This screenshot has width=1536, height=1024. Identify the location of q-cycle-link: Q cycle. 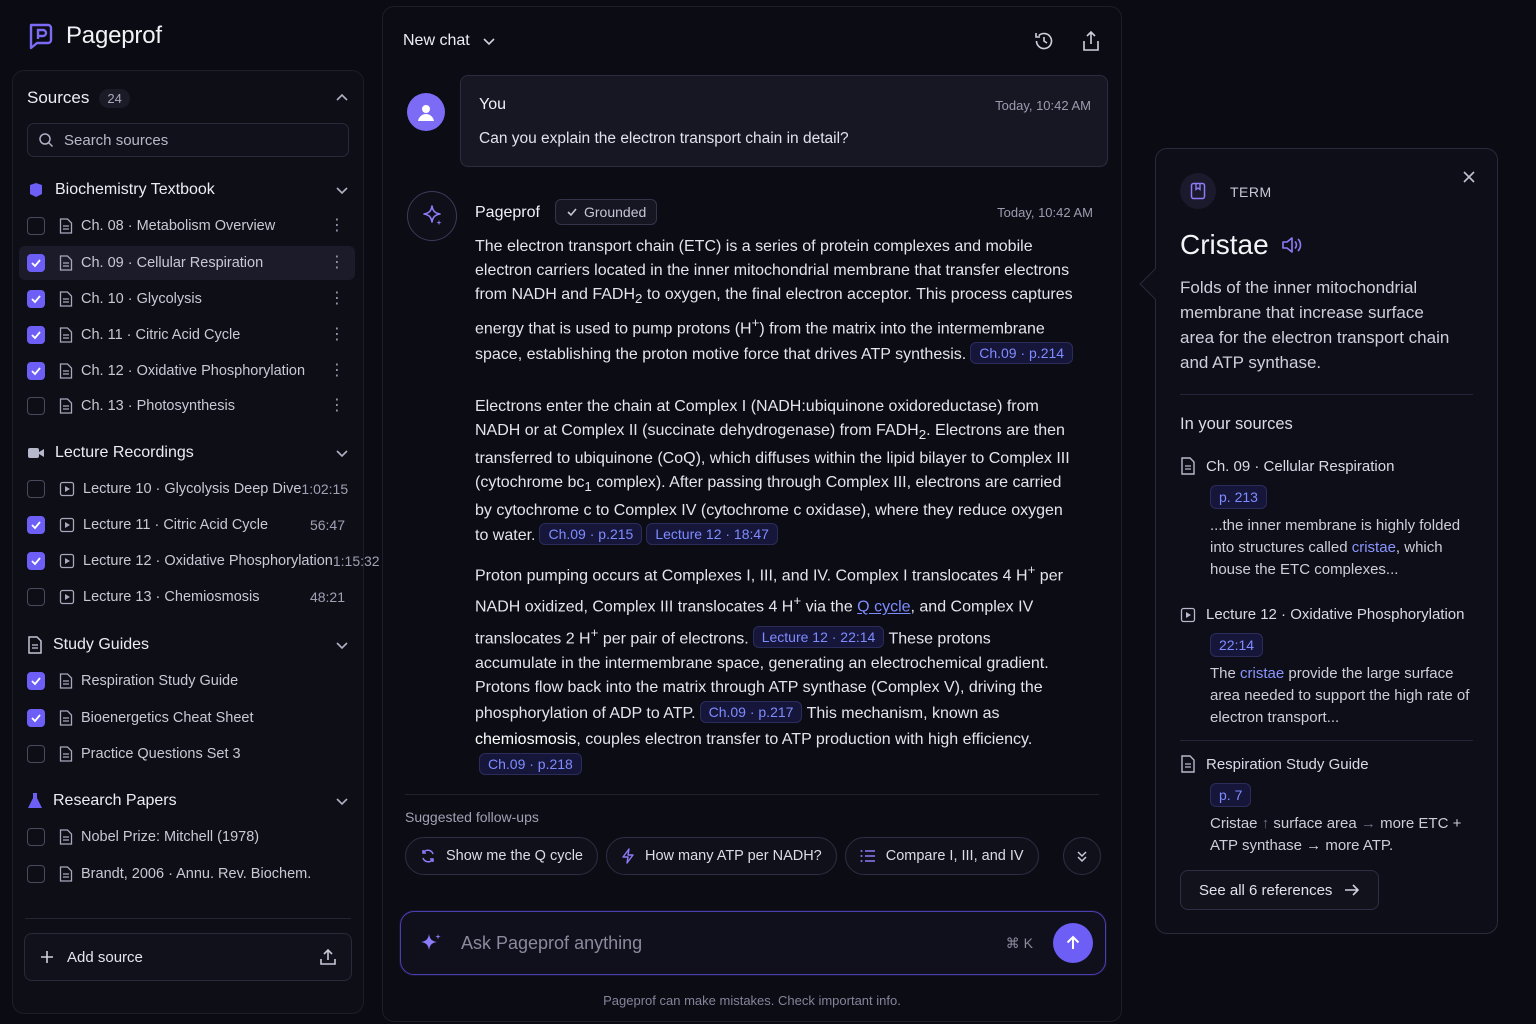
(883, 607).